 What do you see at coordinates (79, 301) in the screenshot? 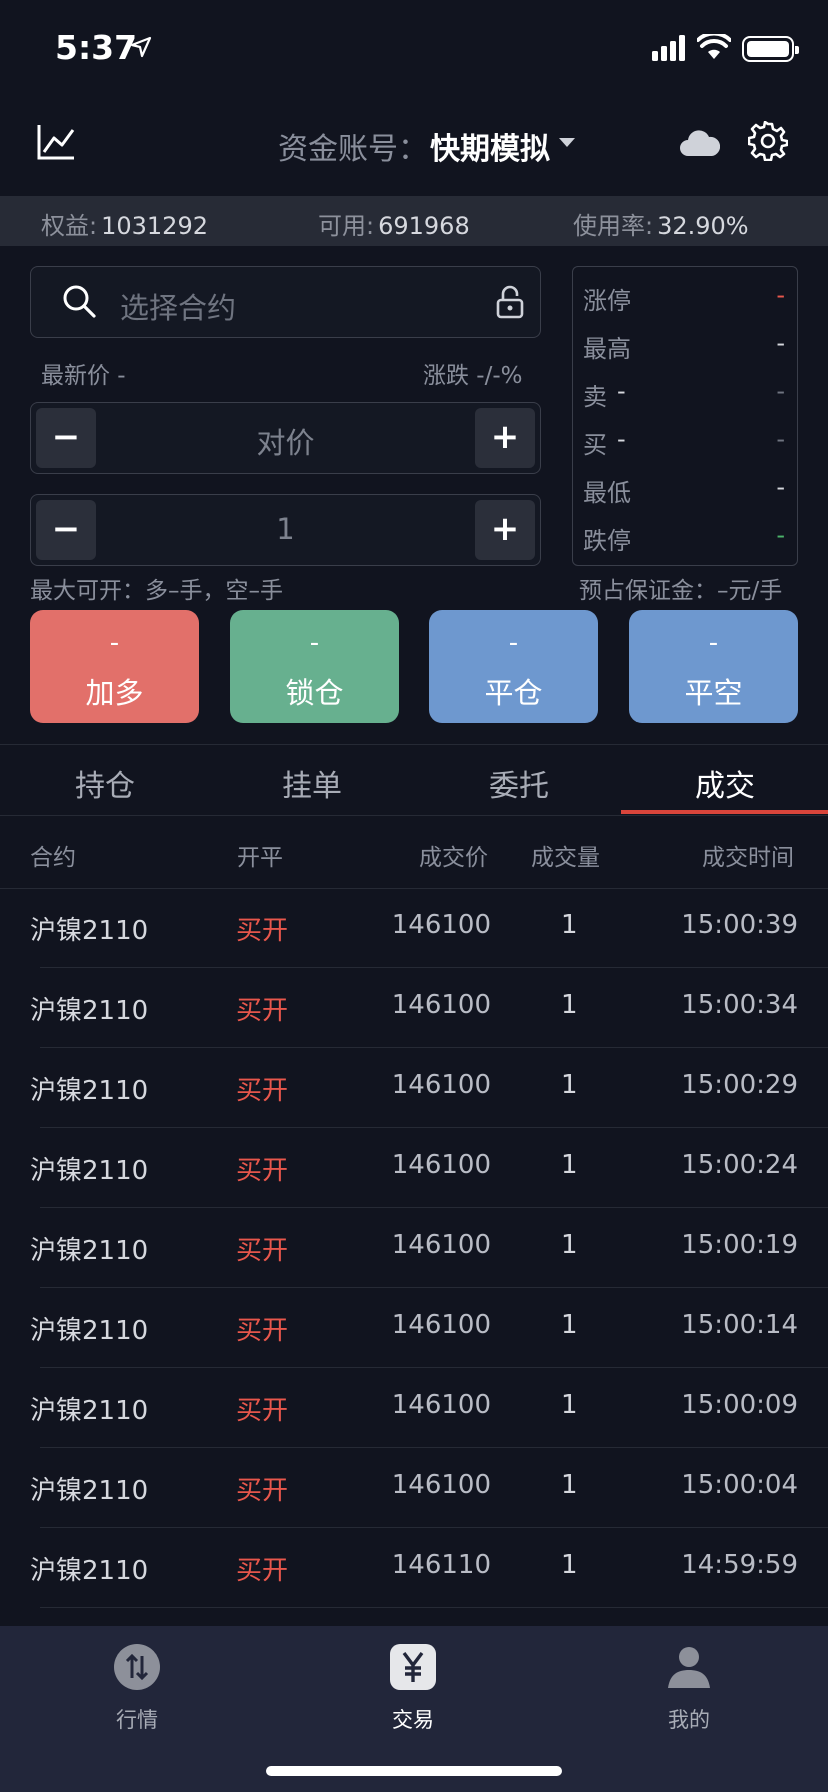
I see `search-icon` at bounding box center [79, 301].